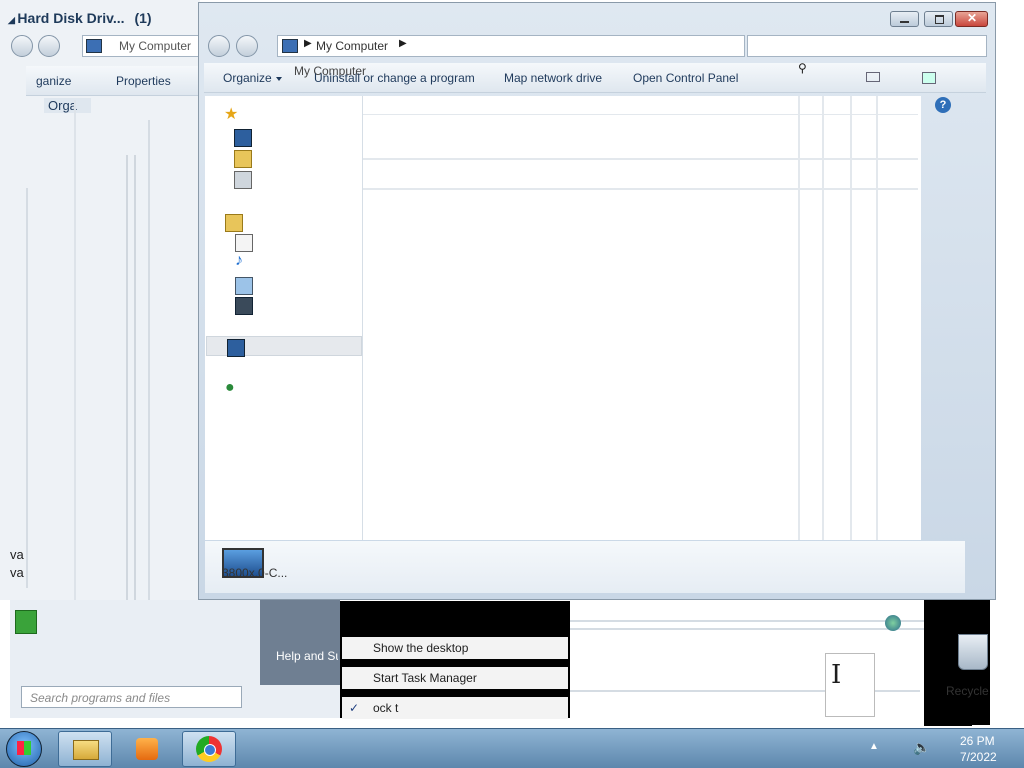 The image size is (1024, 768). I want to click on desktop-icon, so click(243, 138).